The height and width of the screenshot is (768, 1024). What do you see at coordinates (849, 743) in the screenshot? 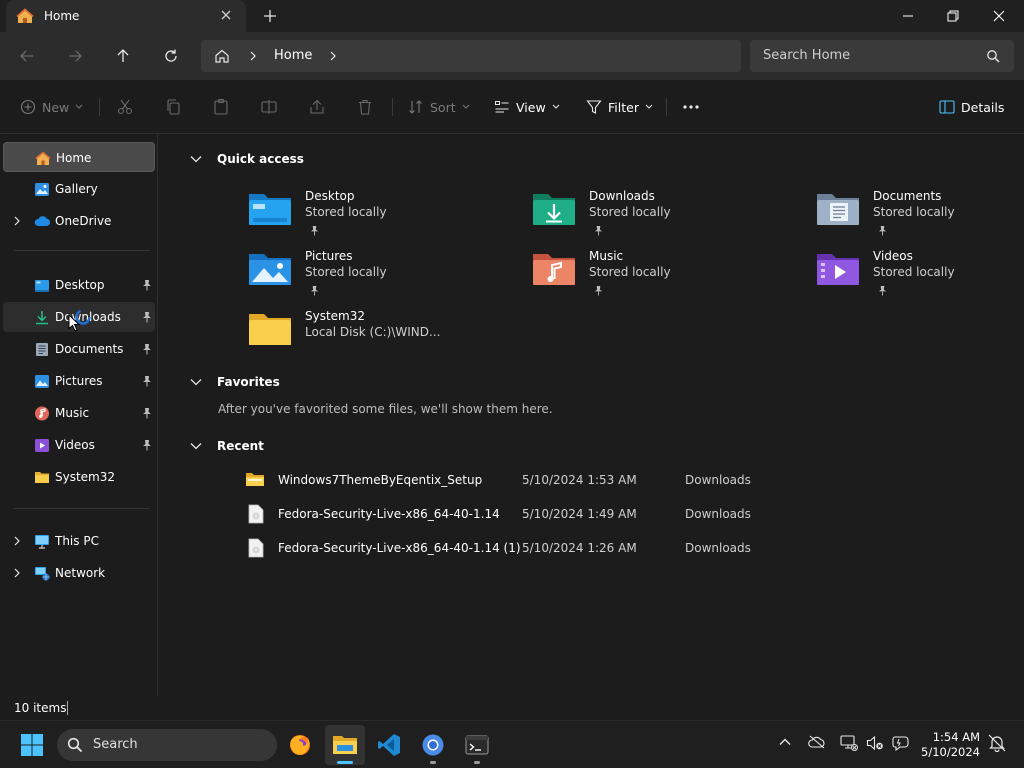
I see `network-status-icon` at bounding box center [849, 743].